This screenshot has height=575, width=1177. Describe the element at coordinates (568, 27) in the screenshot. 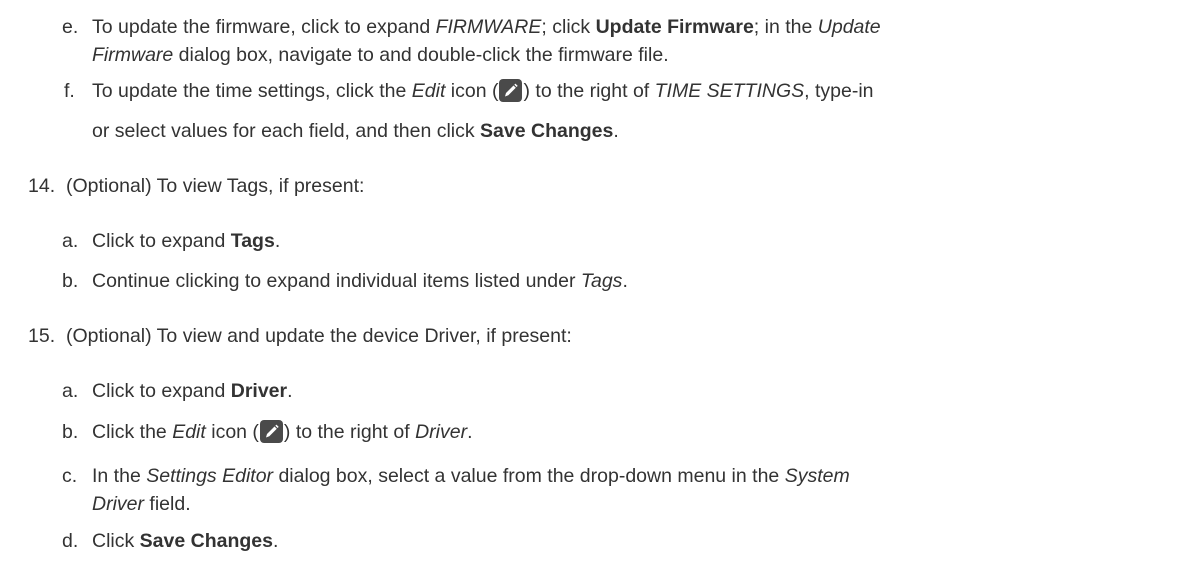

I see `text: ; click` at that location.